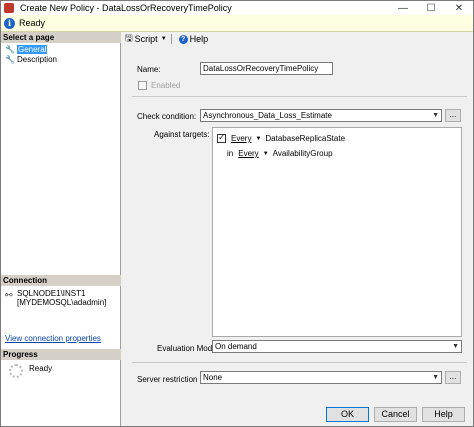 The width and height of the screenshot is (474, 427). What do you see at coordinates (9, 8) in the screenshot?
I see `app-icon` at bounding box center [9, 8].